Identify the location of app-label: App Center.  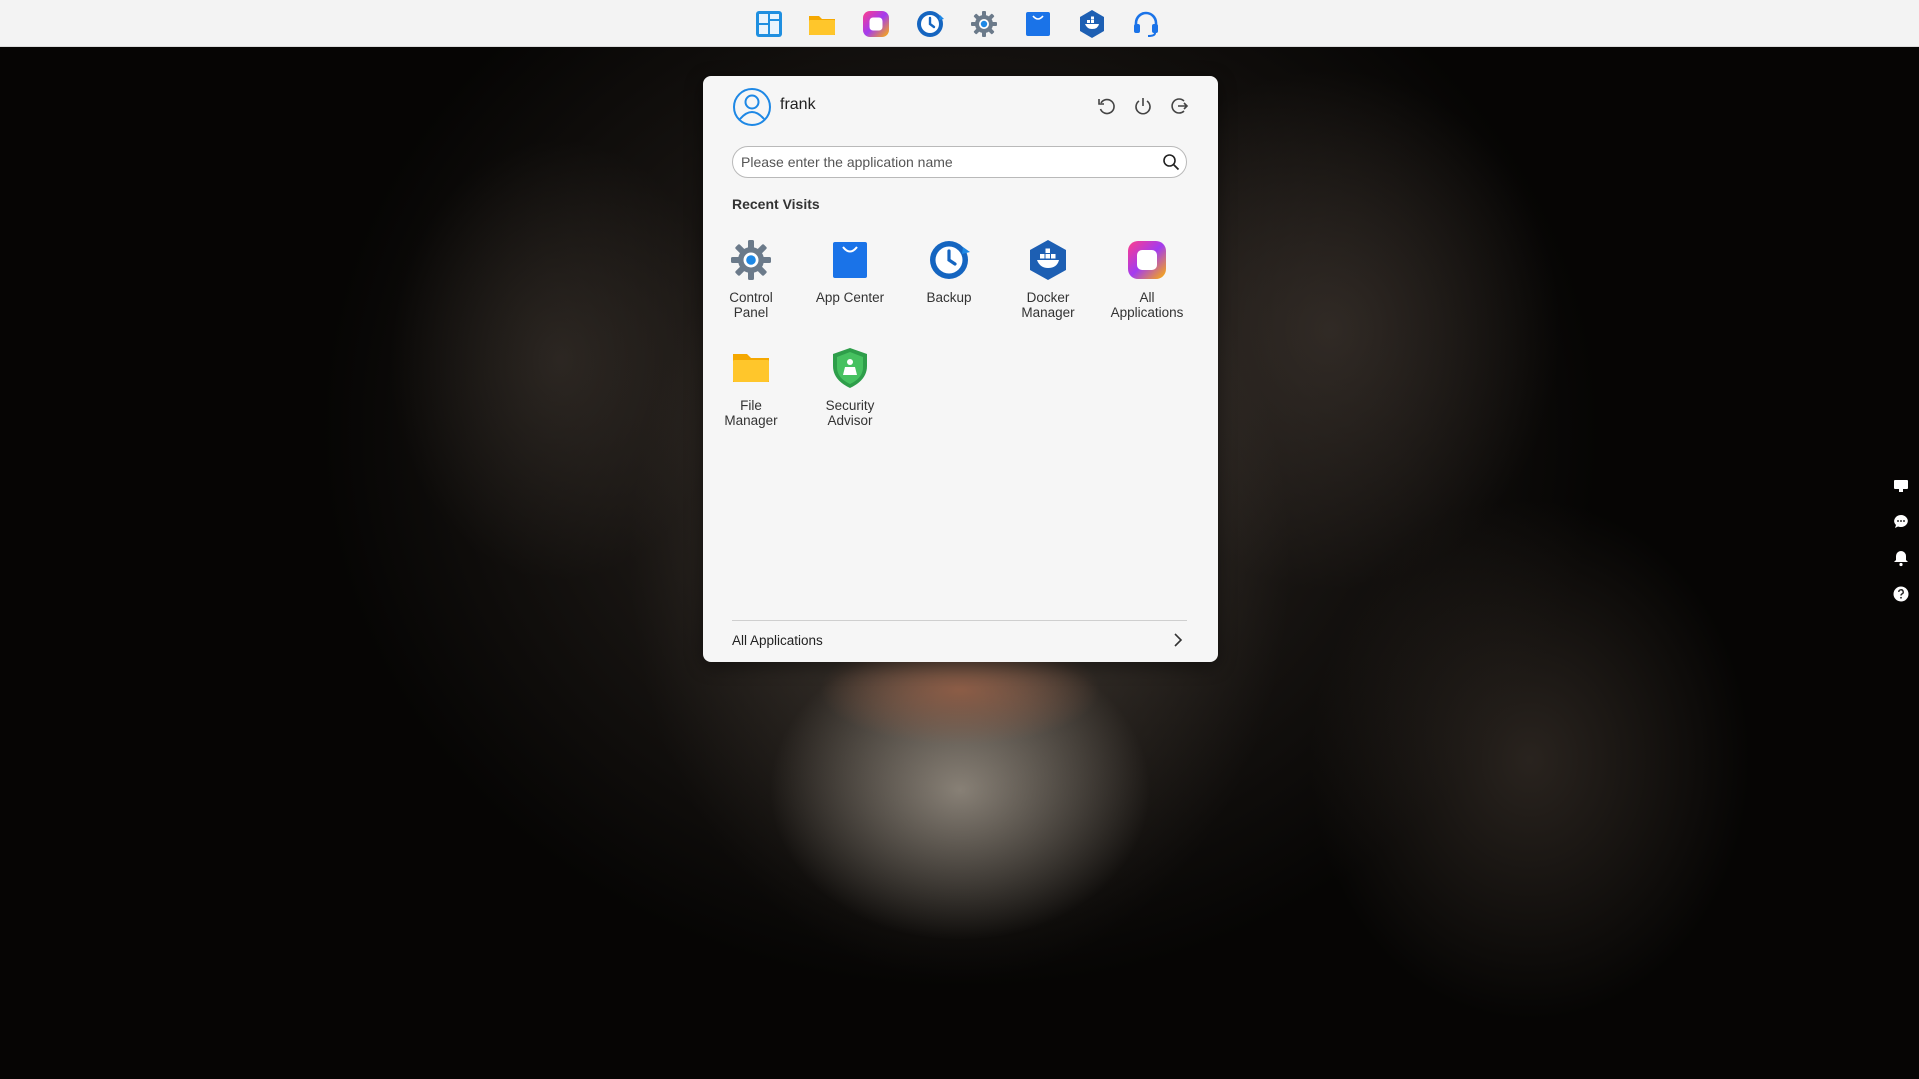
(850, 297).